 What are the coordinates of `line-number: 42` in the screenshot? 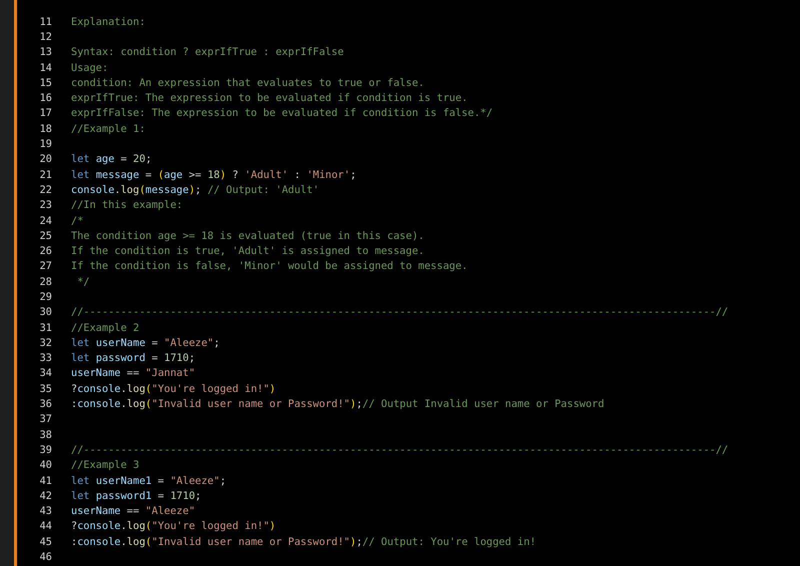 It's located at (45, 496).